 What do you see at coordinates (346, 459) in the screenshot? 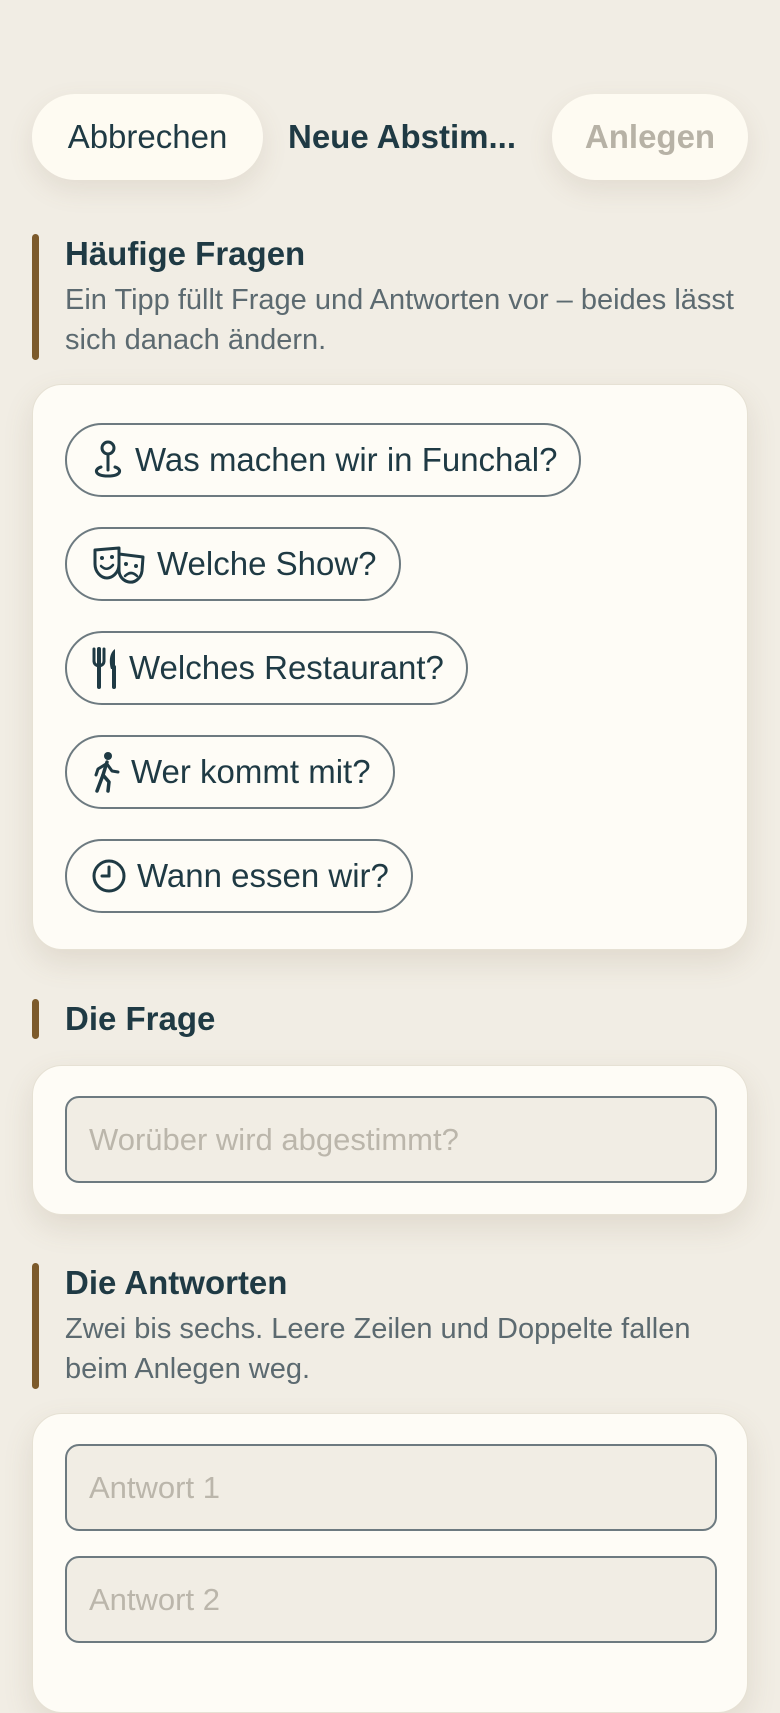
I see `suggestion-label: Was machen wir in Funchal?` at bounding box center [346, 459].